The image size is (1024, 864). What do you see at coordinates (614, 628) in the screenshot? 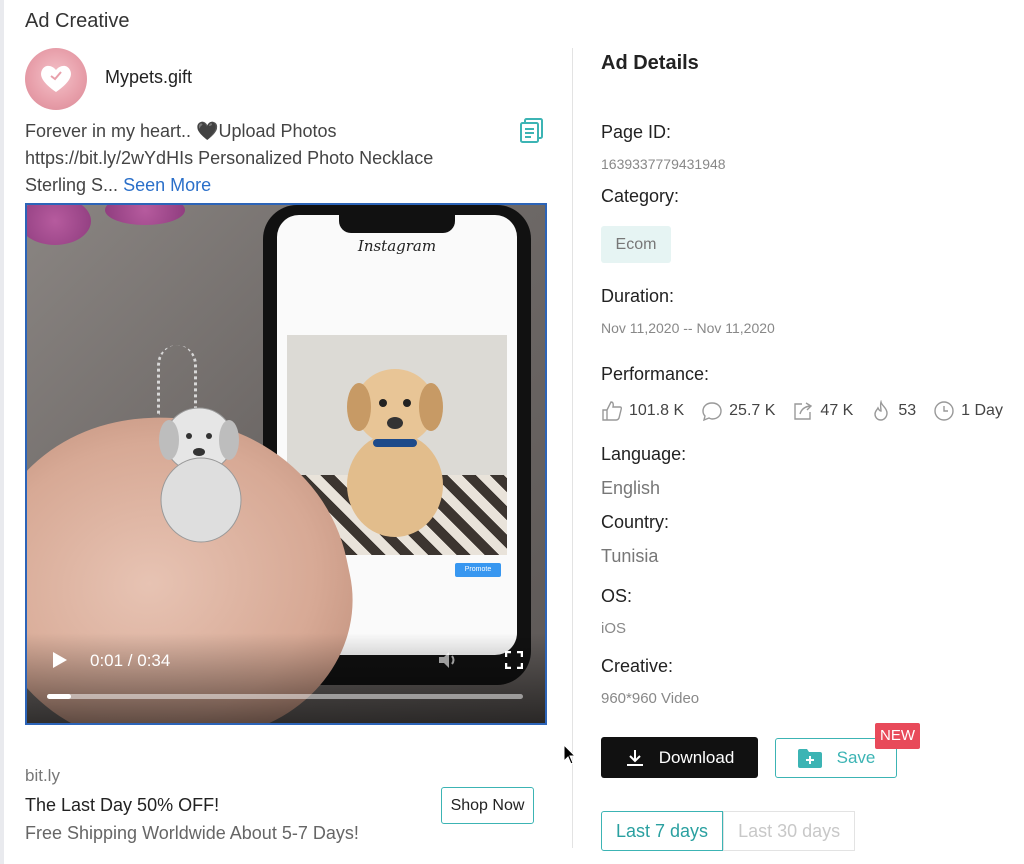
I see `os-value: iOS` at bounding box center [614, 628].